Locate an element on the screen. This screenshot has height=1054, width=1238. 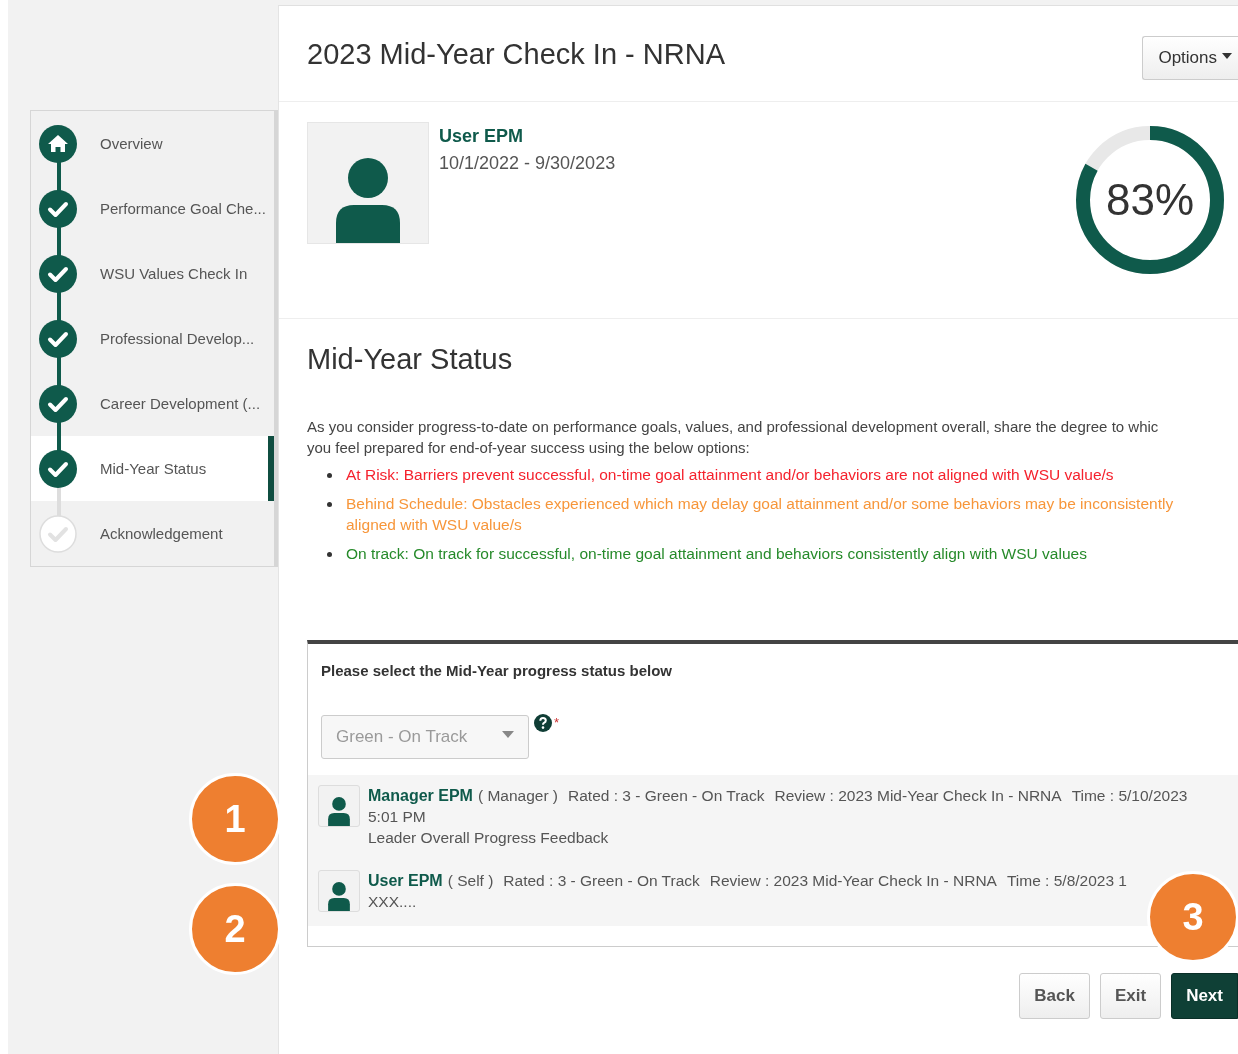
section-title: Mid-Year Status is located at coordinates (410, 359).